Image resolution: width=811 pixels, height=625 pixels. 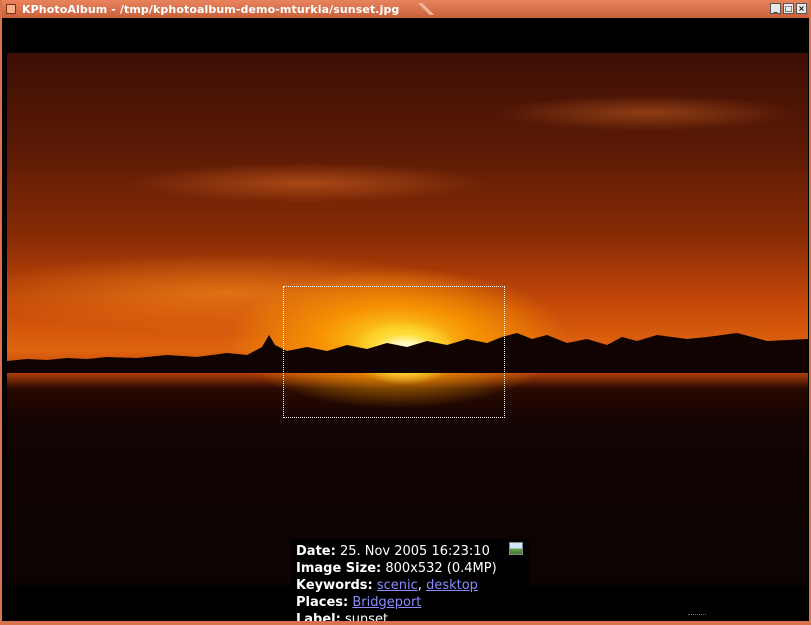 I want to click on image-size-value: 800x532 (0.4MP), so click(x=441, y=568).